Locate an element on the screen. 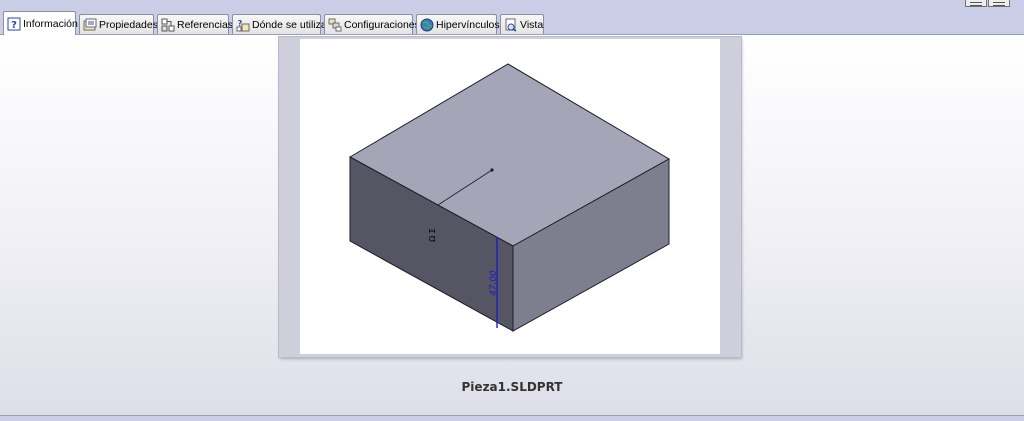 This screenshot has height=421, width=1024. list-view-icon is located at coordinates (976, 3).